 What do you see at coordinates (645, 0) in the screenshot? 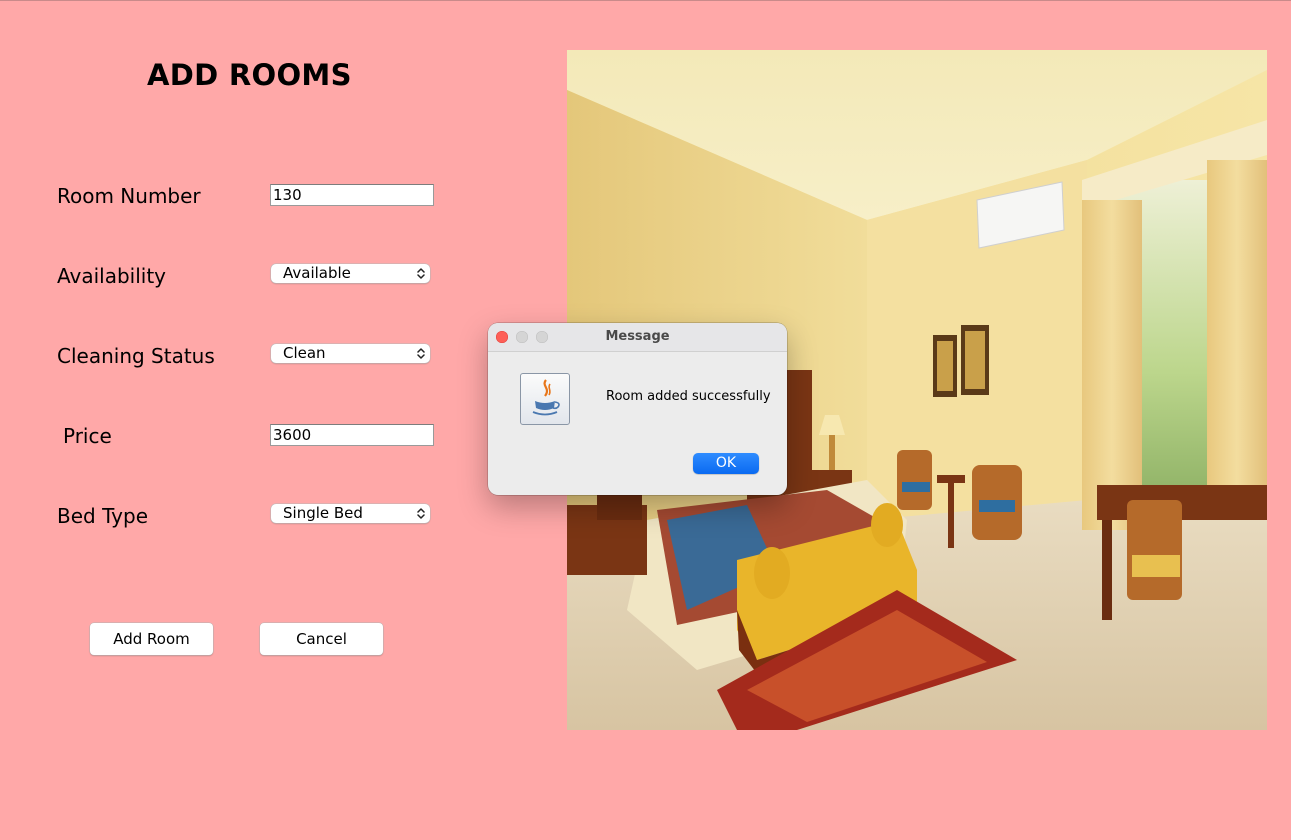
I see `window-top-border` at bounding box center [645, 0].